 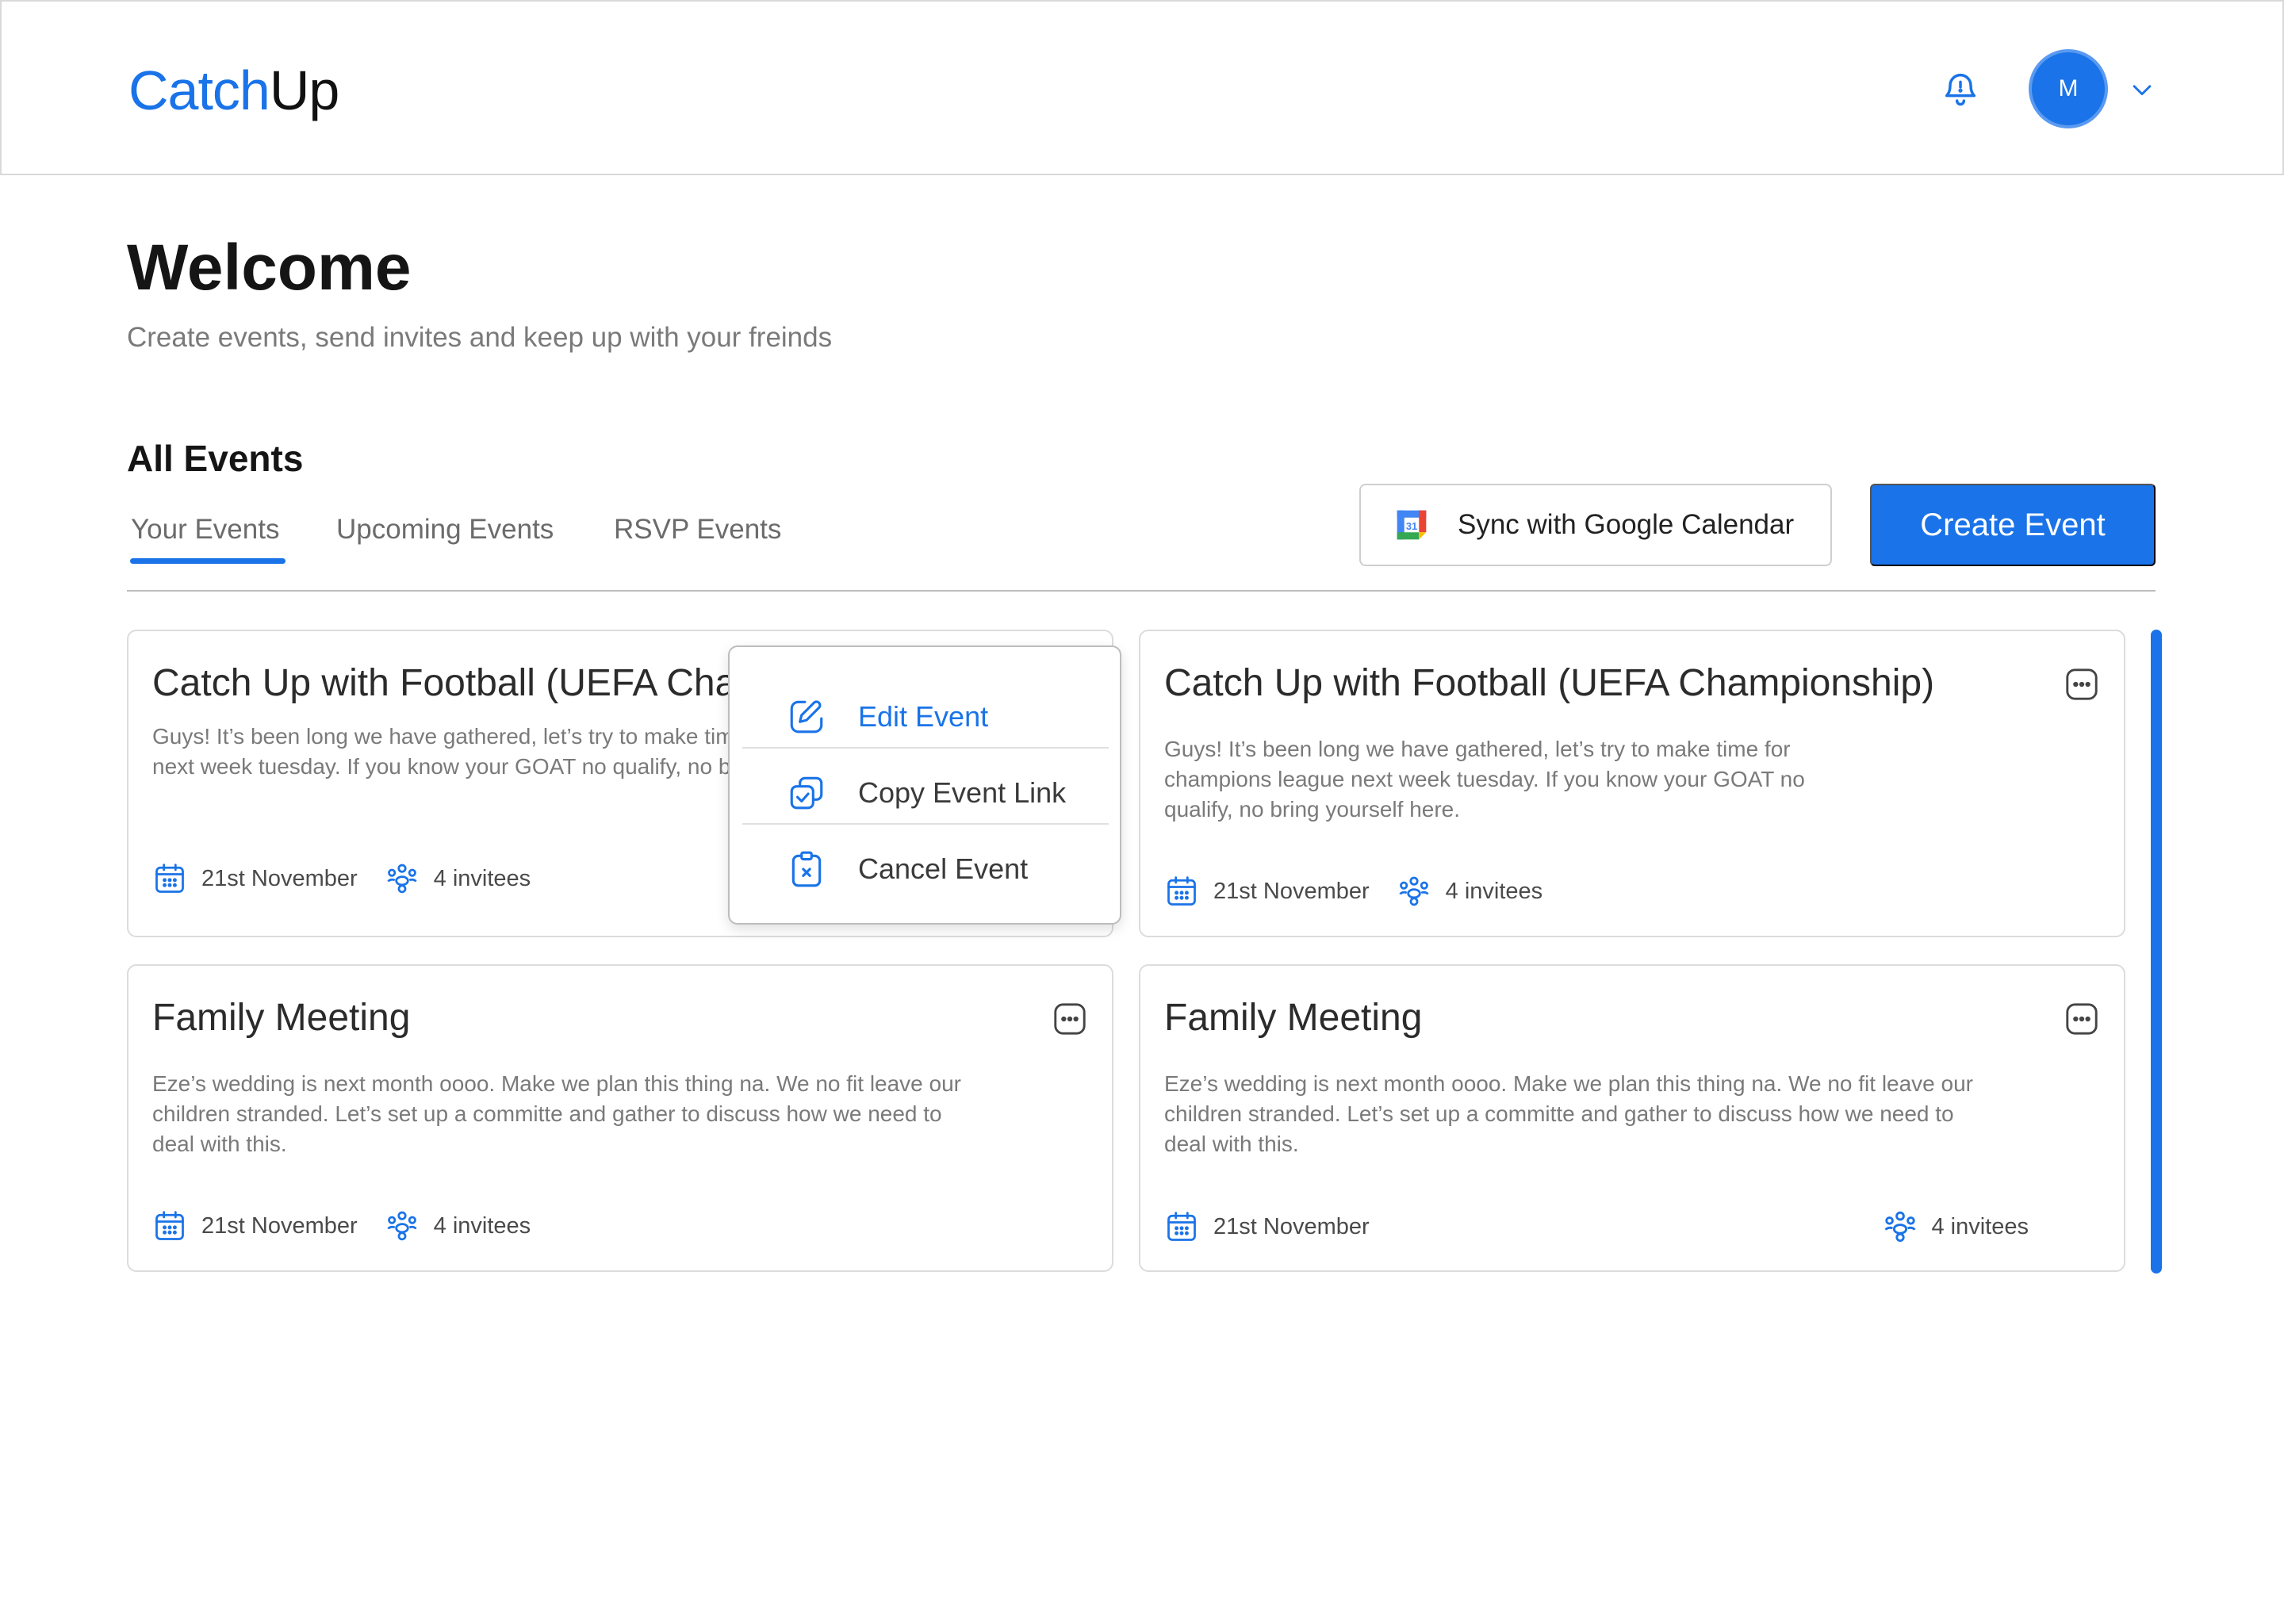 I want to click on event-options-menu: Edit Event Copy Event Link Cancel Event, so click(x=924, y=785).